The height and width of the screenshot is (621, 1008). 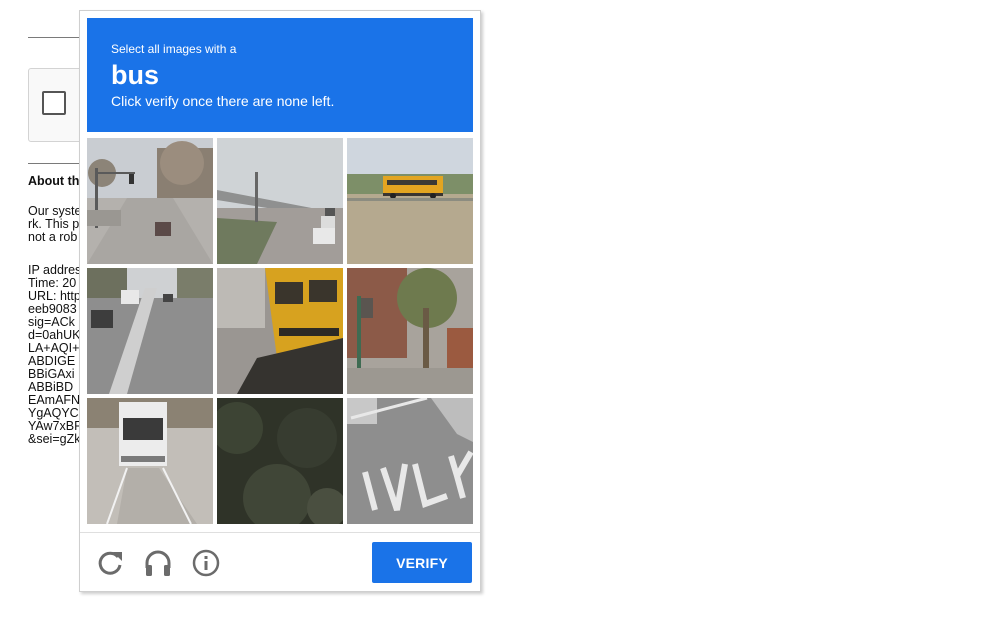 I want to click on target-object: bus, so click(x=135, y=75).